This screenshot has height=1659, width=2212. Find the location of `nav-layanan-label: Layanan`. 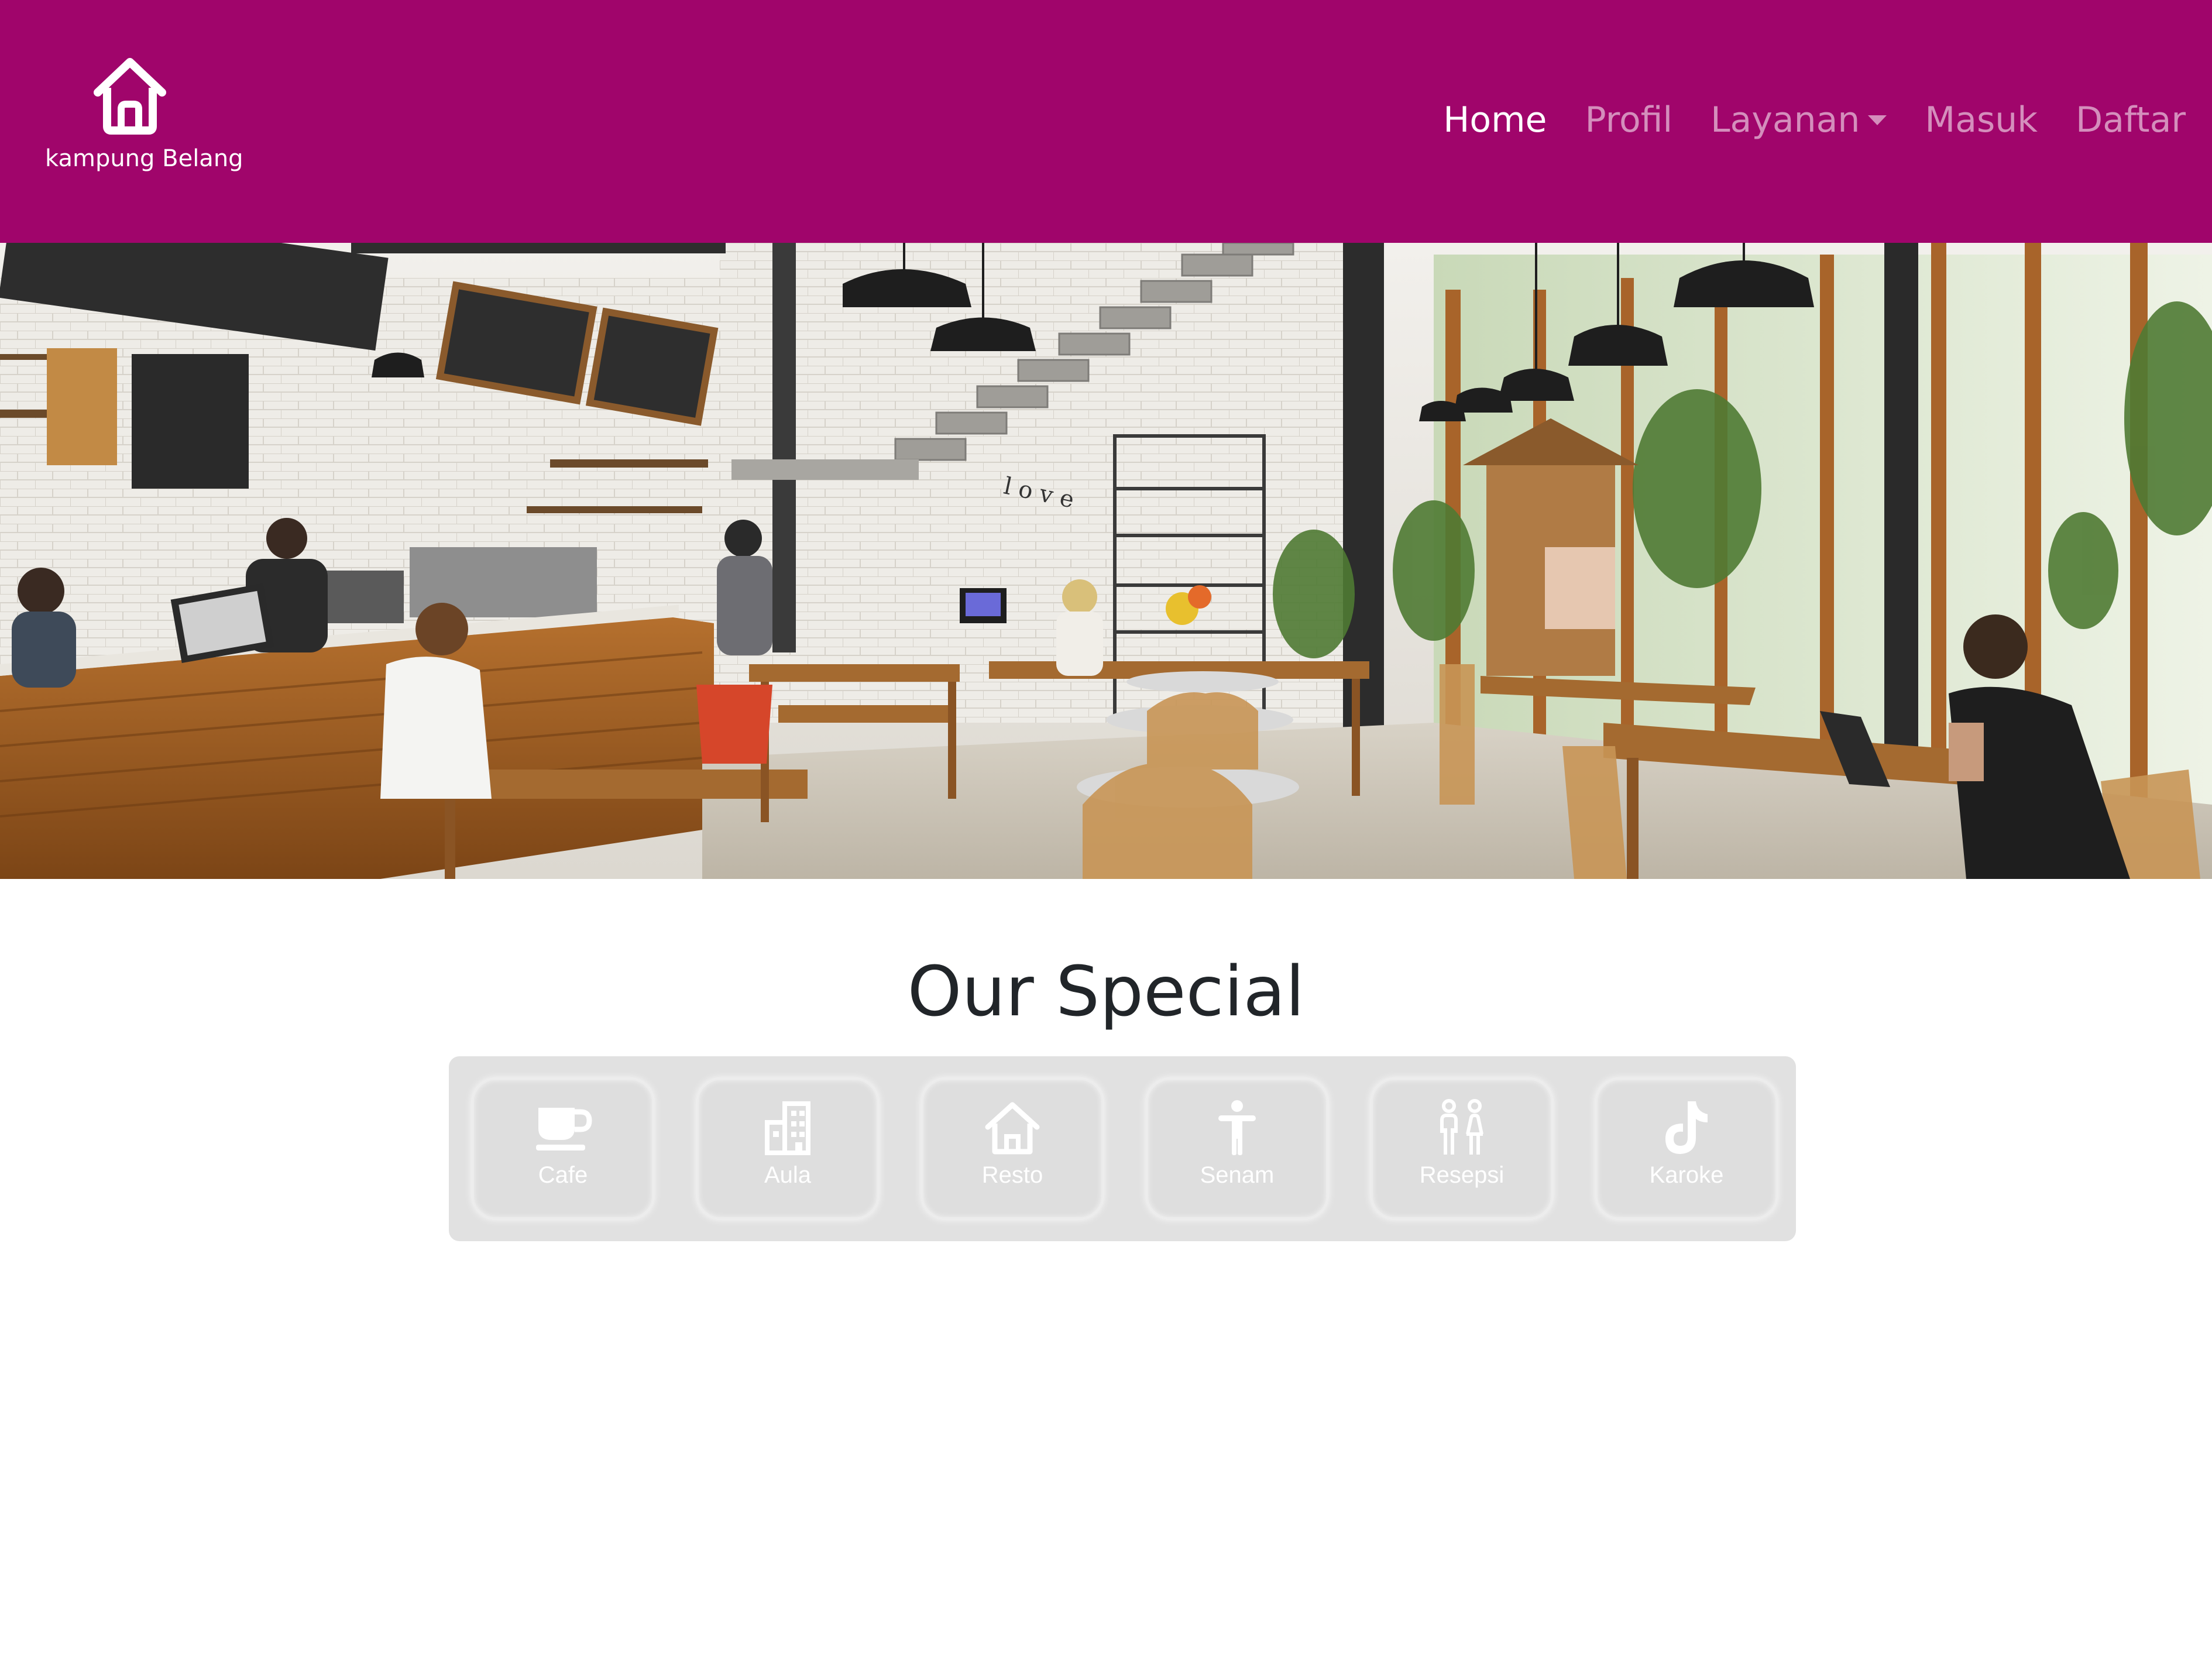

nav-layanan-label: Layanan is located at coordinates (1785, 119).